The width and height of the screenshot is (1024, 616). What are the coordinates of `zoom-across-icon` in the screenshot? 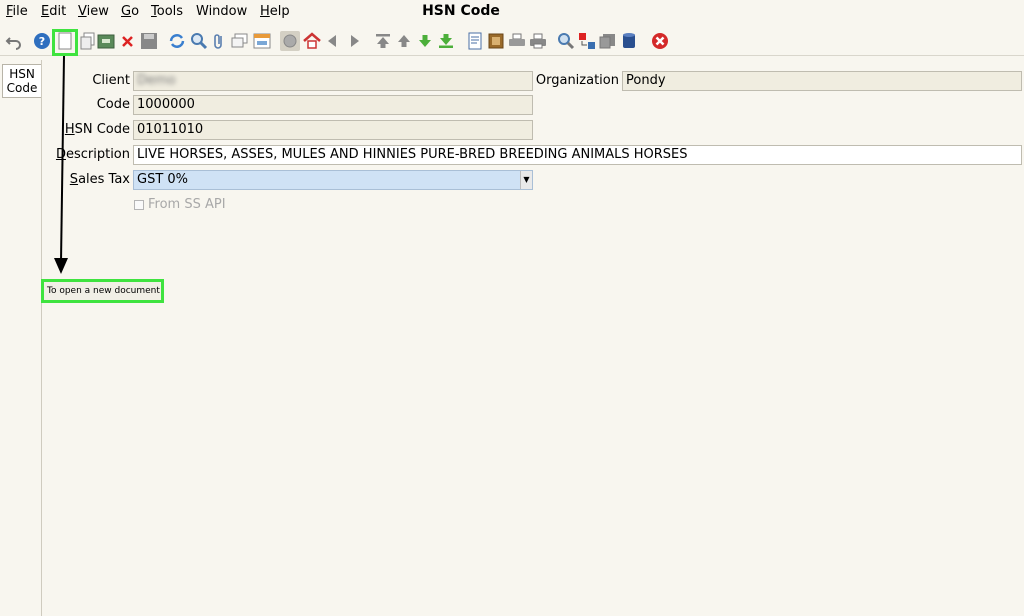 It's located at (566, 41).